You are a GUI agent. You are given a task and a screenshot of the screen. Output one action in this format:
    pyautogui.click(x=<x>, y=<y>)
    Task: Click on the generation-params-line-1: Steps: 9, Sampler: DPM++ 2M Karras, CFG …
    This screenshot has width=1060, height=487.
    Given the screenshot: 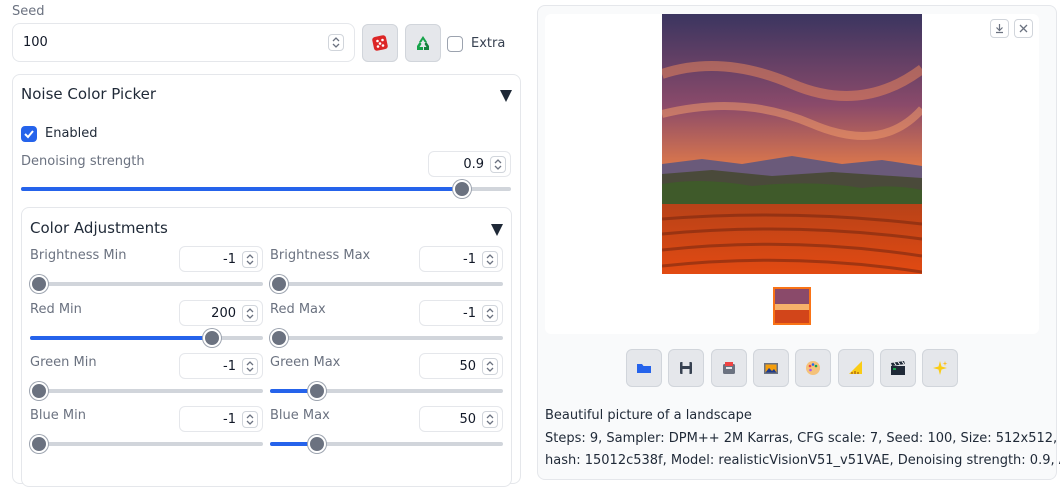 What is the action you would take?
    pyautogui.click(x=802, y=438)
    